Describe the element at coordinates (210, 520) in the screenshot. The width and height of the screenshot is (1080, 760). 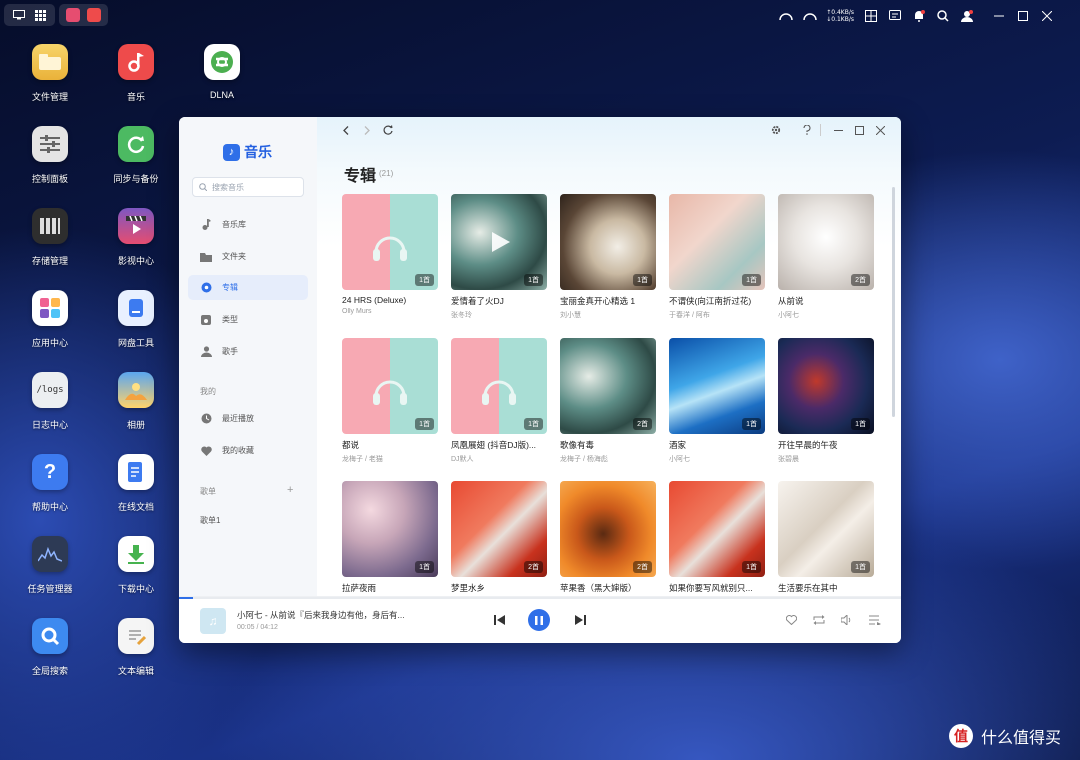
I see `playlist-item: 歌单1` at that location.